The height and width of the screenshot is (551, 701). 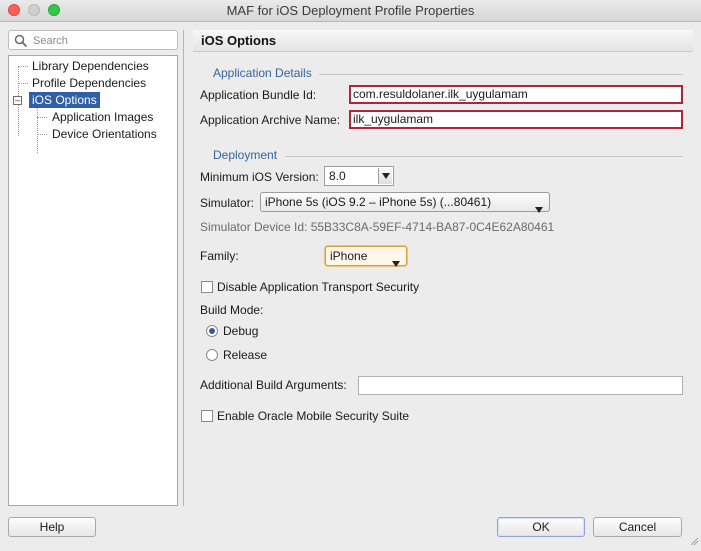 I want to click on tree-item-device-orientations: Device Orientations, so click(x=104, y=134).